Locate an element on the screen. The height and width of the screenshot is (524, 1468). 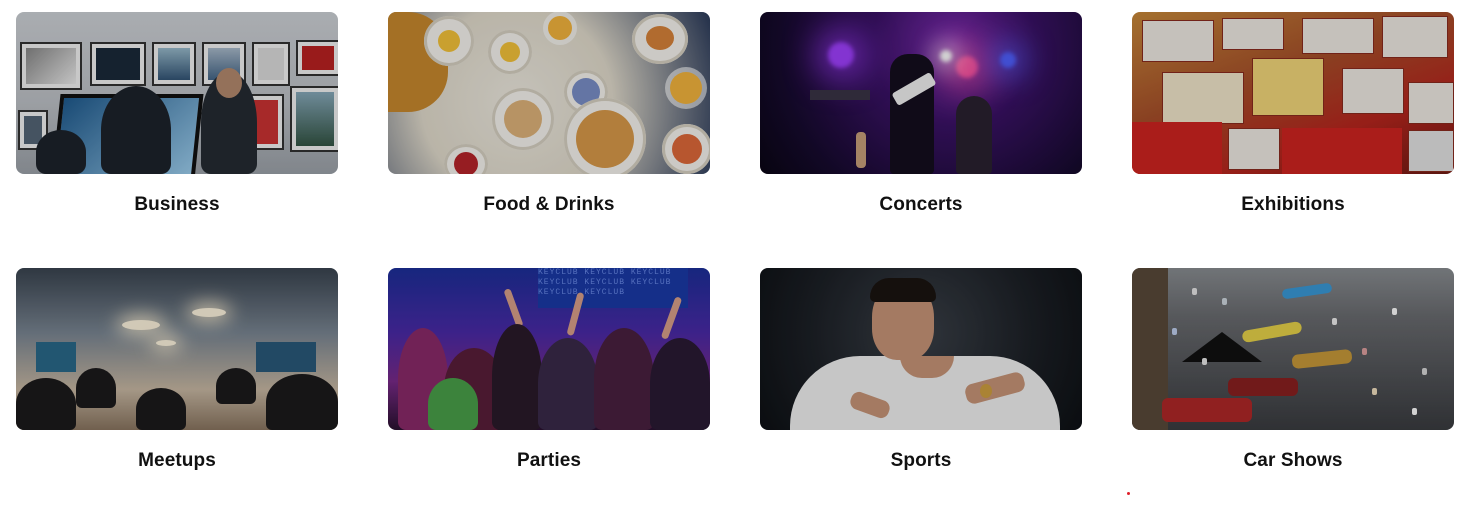
category-card-exhibitions: Exhibitions is located at coordinates (1293, 140).